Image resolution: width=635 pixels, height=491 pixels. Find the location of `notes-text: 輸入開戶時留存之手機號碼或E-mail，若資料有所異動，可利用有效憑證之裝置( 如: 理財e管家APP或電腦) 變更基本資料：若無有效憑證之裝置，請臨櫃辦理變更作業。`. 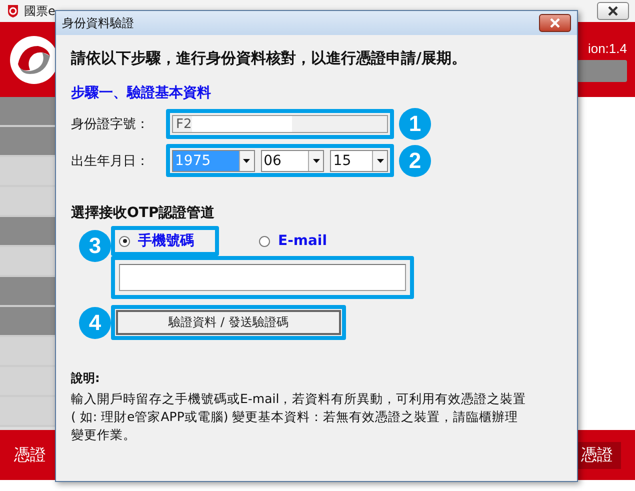

notes-text: 輸入開戶時留存之手機號碼或E-mail，若資料有所異動，可利用有效憑證之裝置( 如: 理財e管家APP或電腦) 變更基本資料：若無有效憑證之裝置，請臨櫃辦理變更作業。 is located at coordinates (299, 417).